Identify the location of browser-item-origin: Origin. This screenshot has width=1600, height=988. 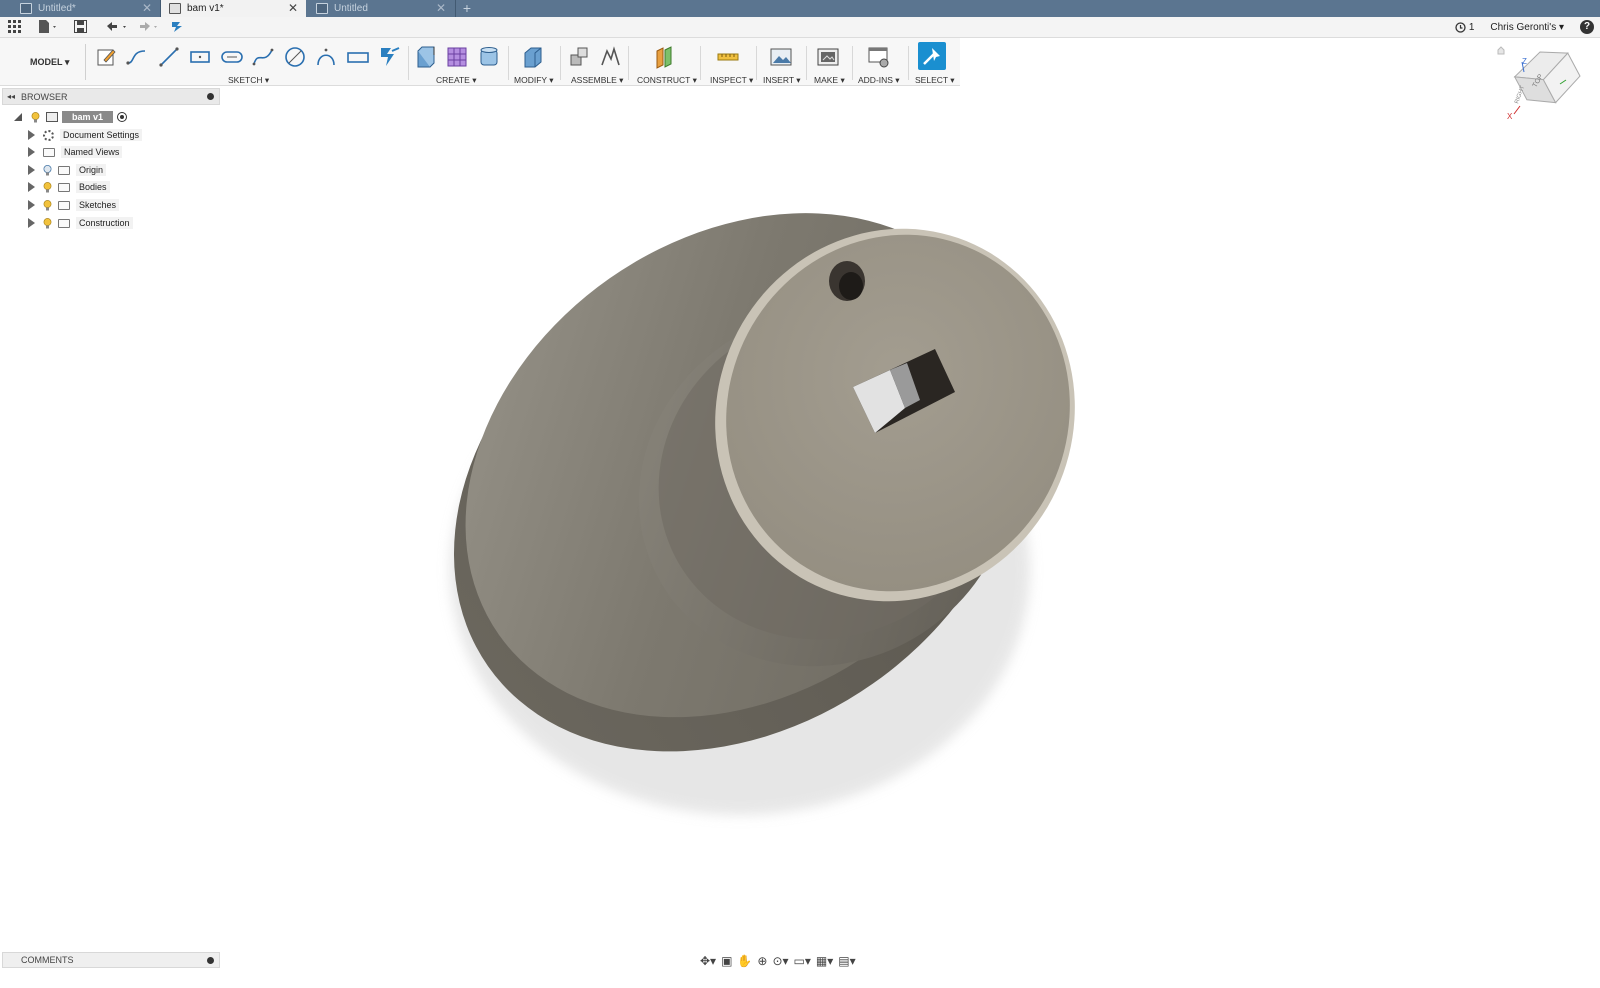
(67, 170).